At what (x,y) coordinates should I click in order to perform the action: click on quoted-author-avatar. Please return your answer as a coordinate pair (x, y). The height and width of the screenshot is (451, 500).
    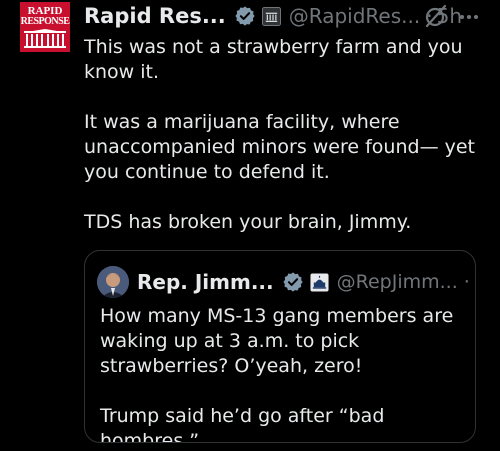
    Looking at the image, I should click on (113, 282).